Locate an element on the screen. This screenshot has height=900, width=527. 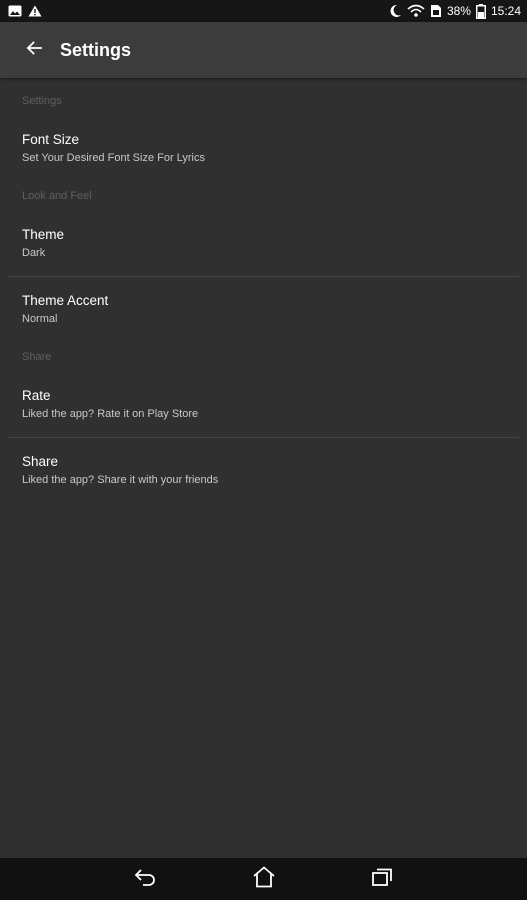
section-header-settings: Settings is located at coordinates (42, 101).